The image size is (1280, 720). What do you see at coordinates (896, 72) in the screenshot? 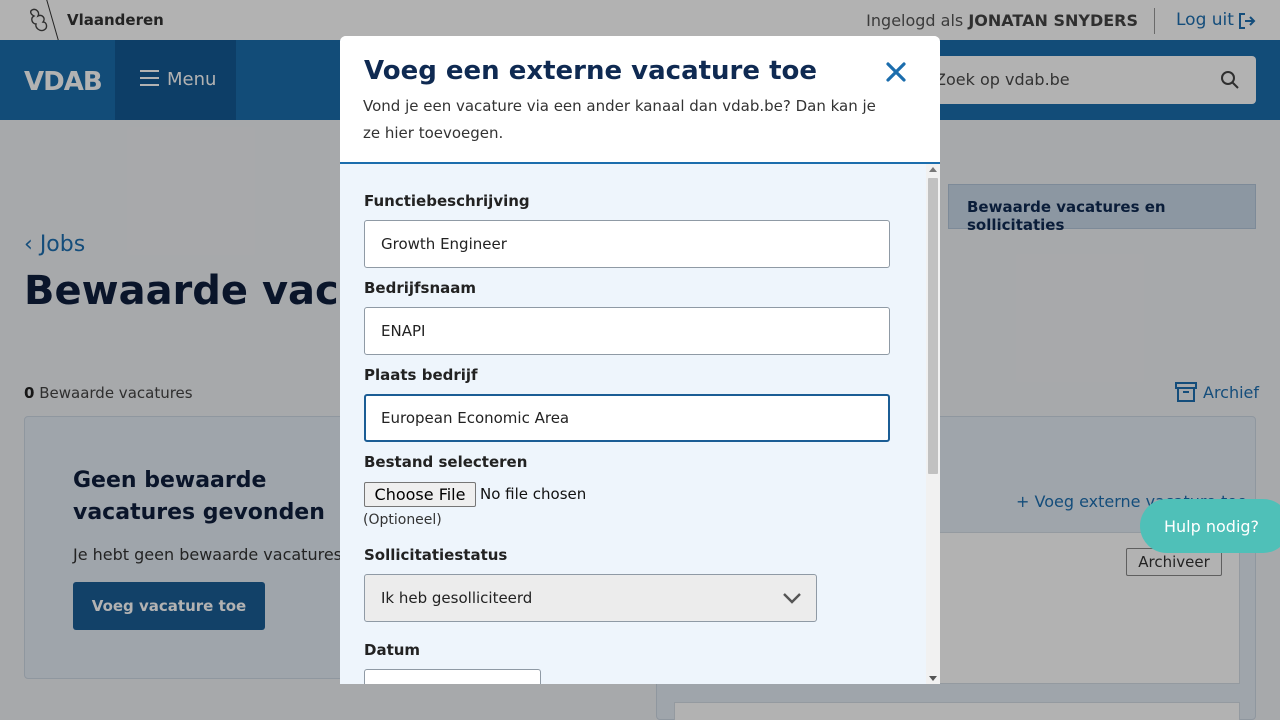
I see `close-icon` at bounding box center [896, 72].